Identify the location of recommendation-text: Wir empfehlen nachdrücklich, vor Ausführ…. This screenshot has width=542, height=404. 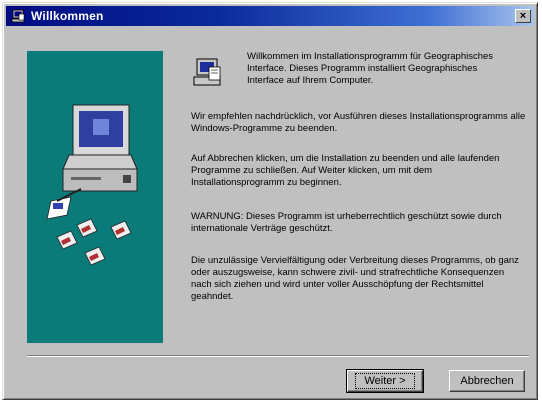
(358, 122).